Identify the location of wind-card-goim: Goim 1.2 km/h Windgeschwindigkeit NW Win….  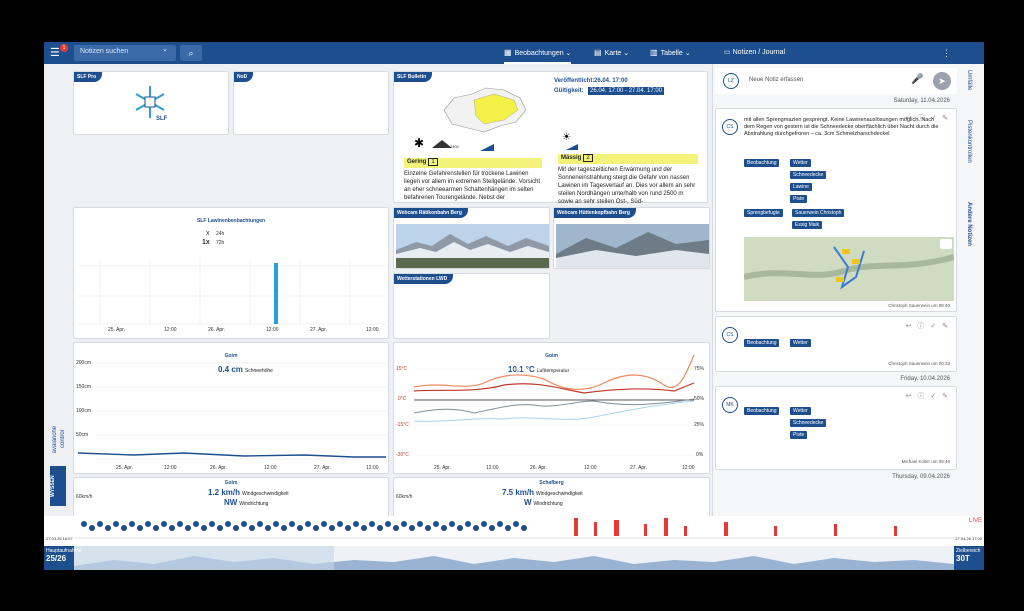
(231, 497).